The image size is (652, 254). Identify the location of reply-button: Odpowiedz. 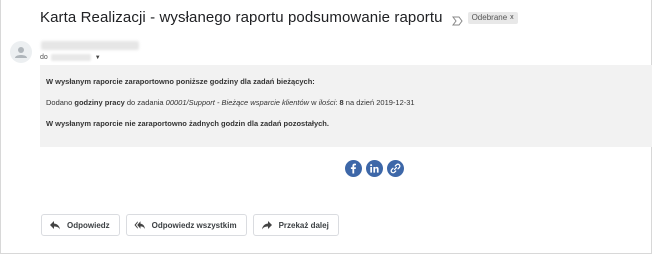
(80, 225).